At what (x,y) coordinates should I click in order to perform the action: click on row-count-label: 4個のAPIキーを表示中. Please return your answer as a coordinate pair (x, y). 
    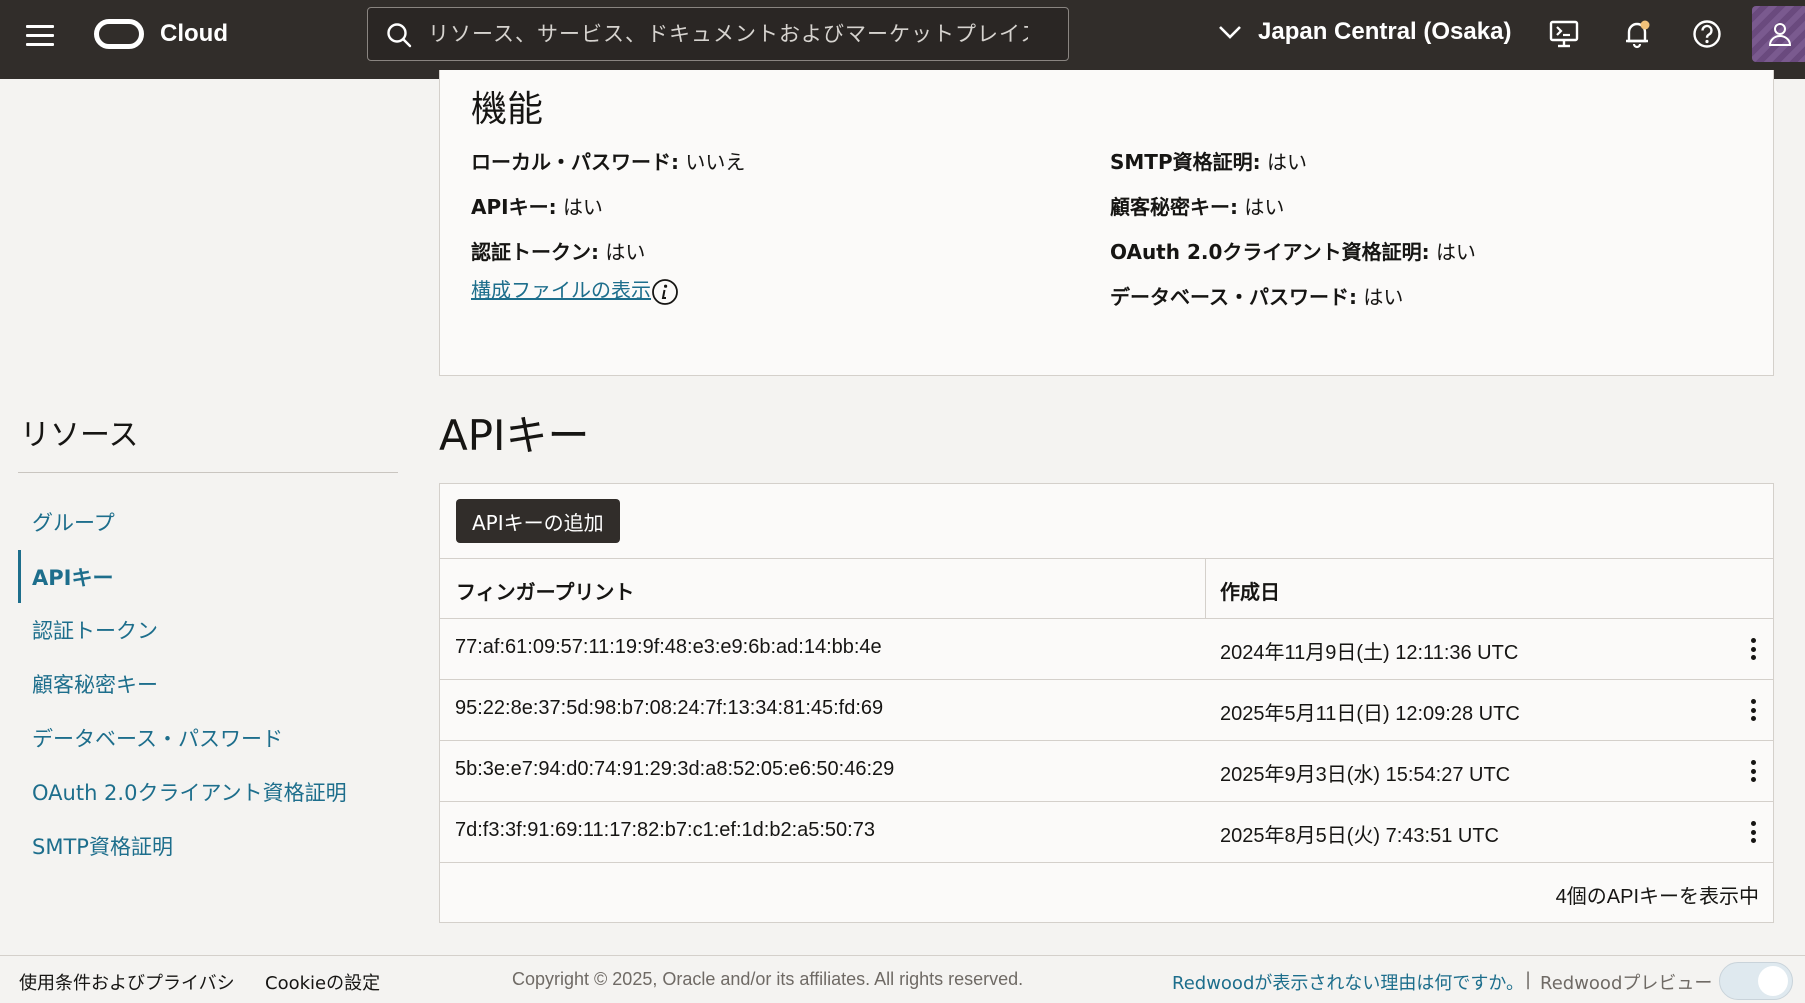
    Looking at the image, I should click on (1657, 897).